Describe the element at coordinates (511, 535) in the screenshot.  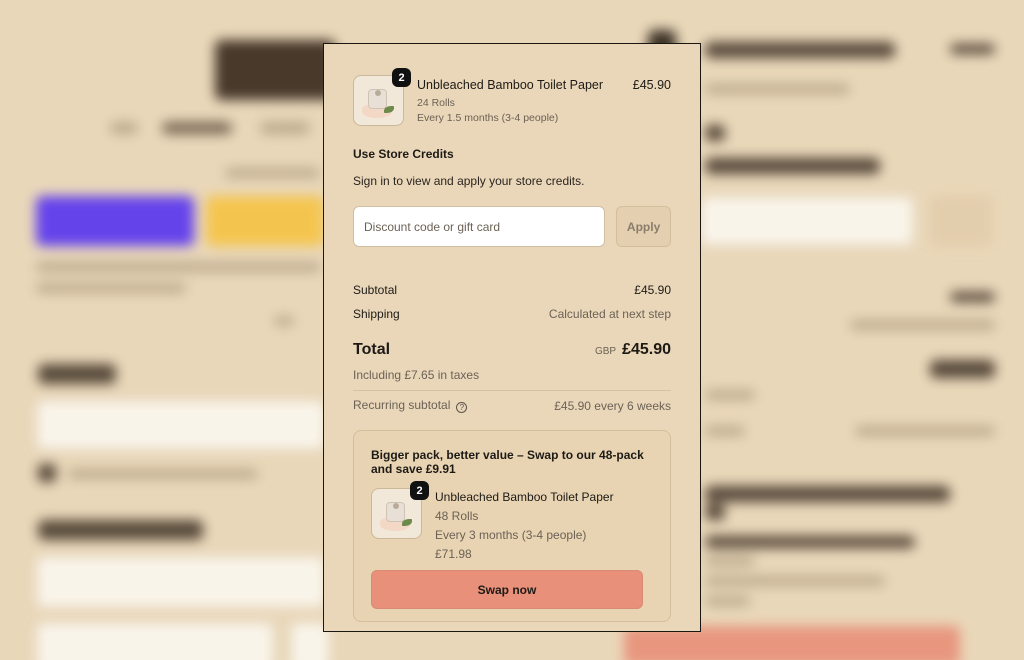
I see `upsell-product-frequency: Every 3 months (3-4 people)` at that location.